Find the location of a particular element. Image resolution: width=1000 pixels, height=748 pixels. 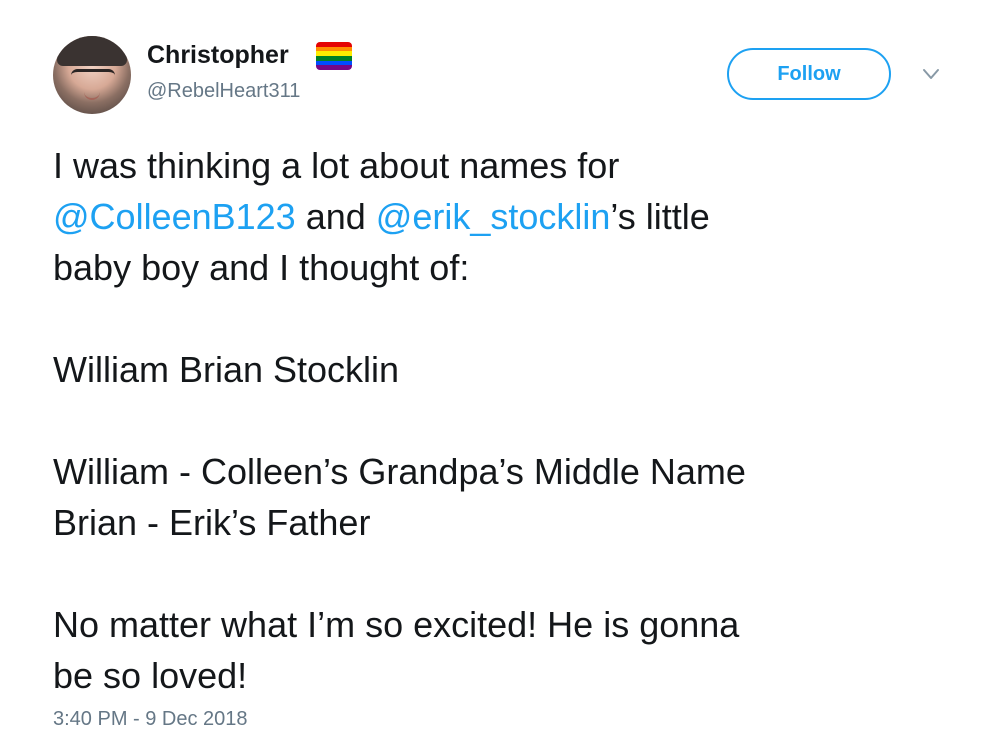

tweet-line: I was thinking a lot about names for is located at coordinates (336, 165).